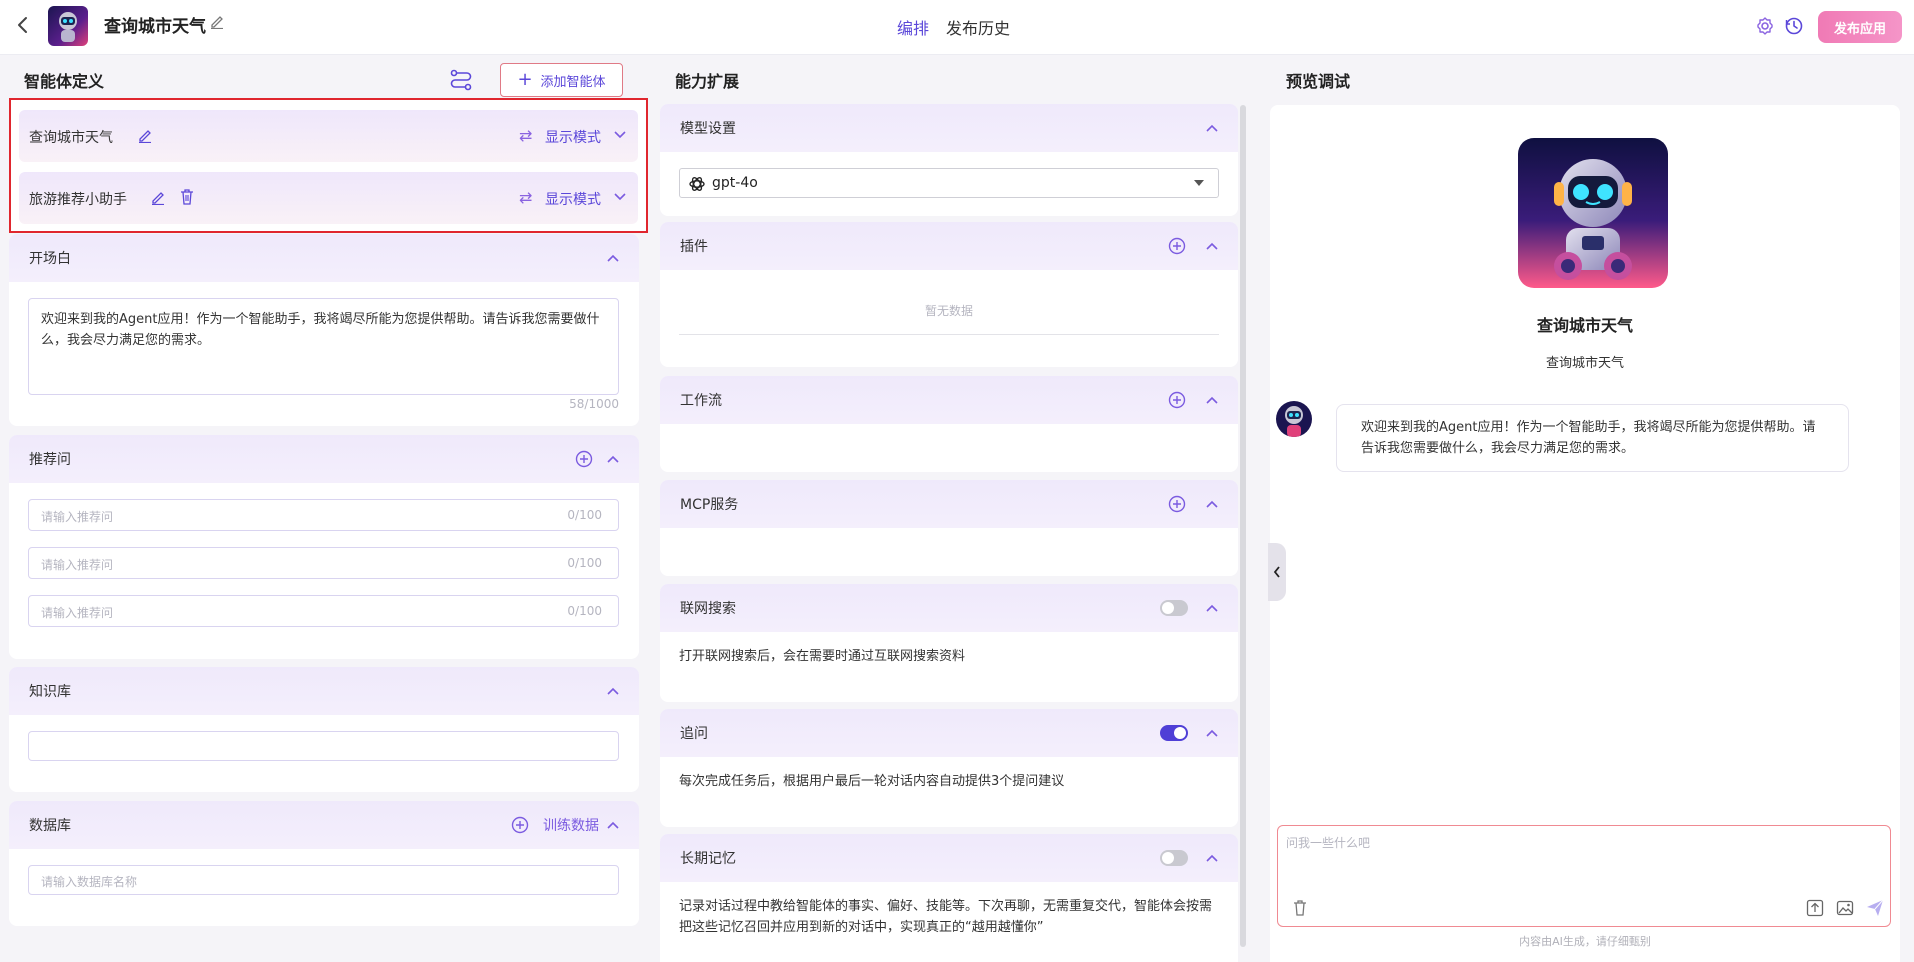 The image size is (1914, 962). Describe the element at coordinates (1584, 876) in the screenshot. I see `chat-input: 问我一些什么吧` at that location.